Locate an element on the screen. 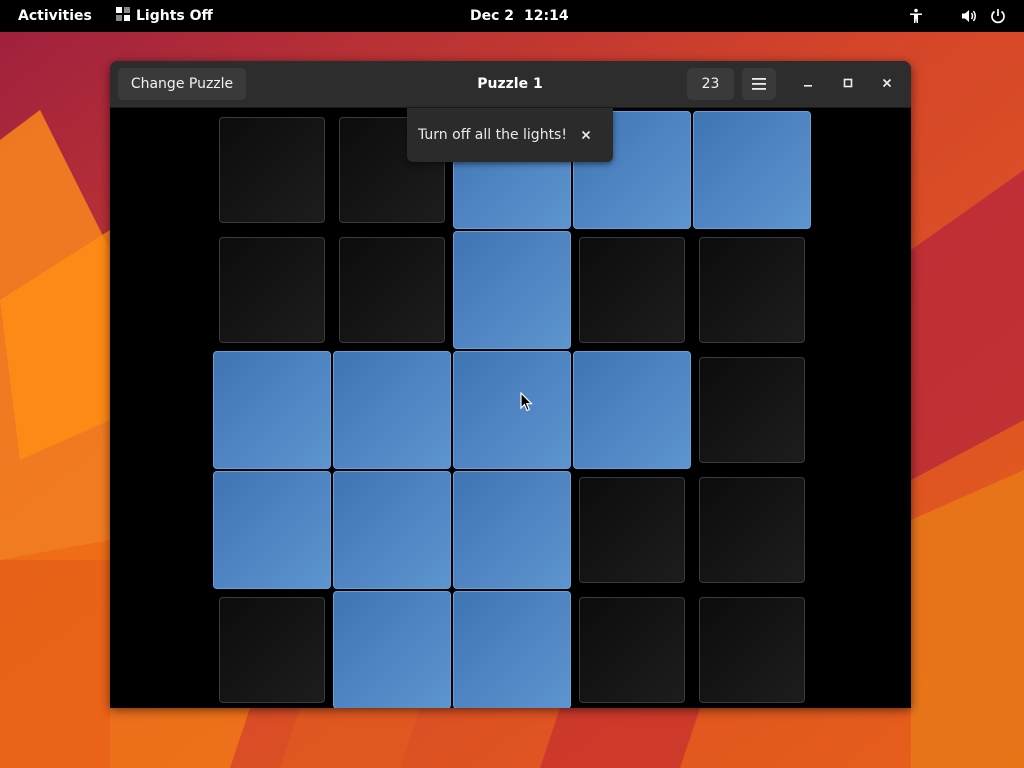 The height and width of the screenshot is (768, 1024). toast-notification: Turn off all the lights! is located at coordinates (510, 135).